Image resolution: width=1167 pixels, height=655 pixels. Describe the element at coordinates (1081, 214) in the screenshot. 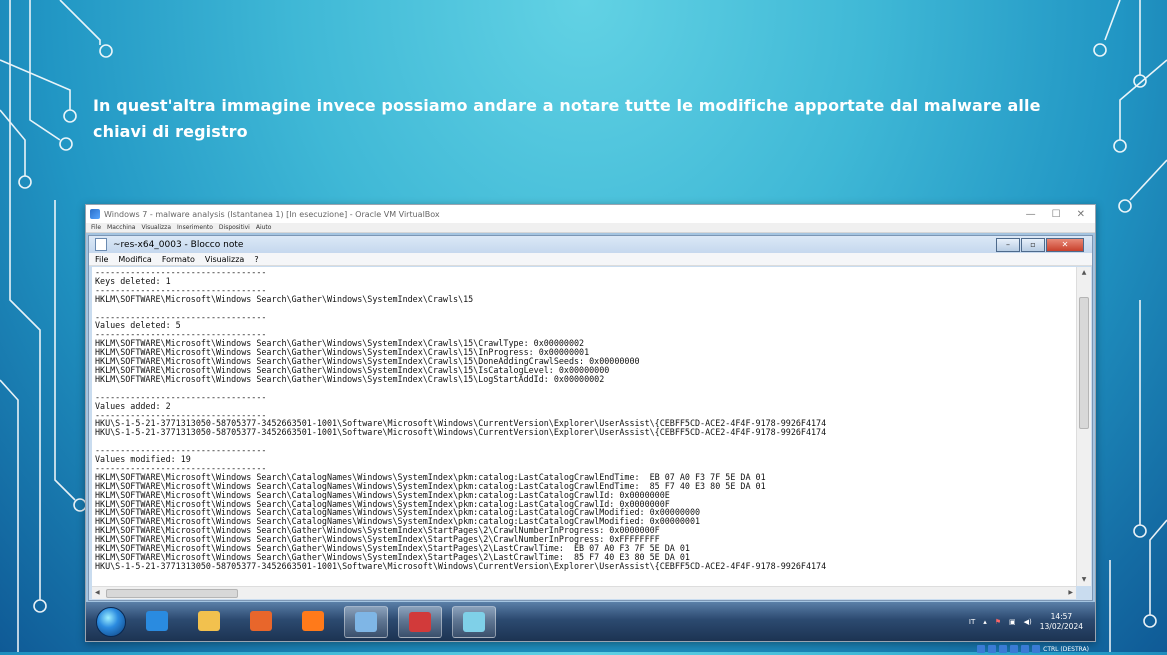

I see `close-button: ✕` at that location.